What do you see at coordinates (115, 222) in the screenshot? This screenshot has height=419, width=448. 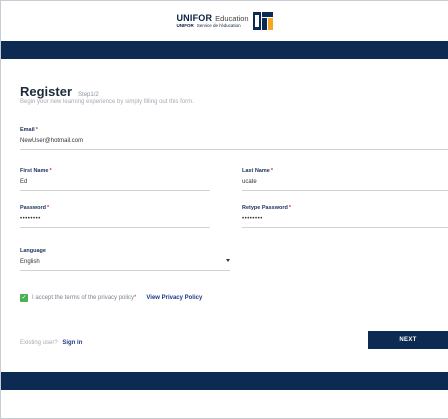 I see `password-field: ••••••••` at bounding box center [115, 222].